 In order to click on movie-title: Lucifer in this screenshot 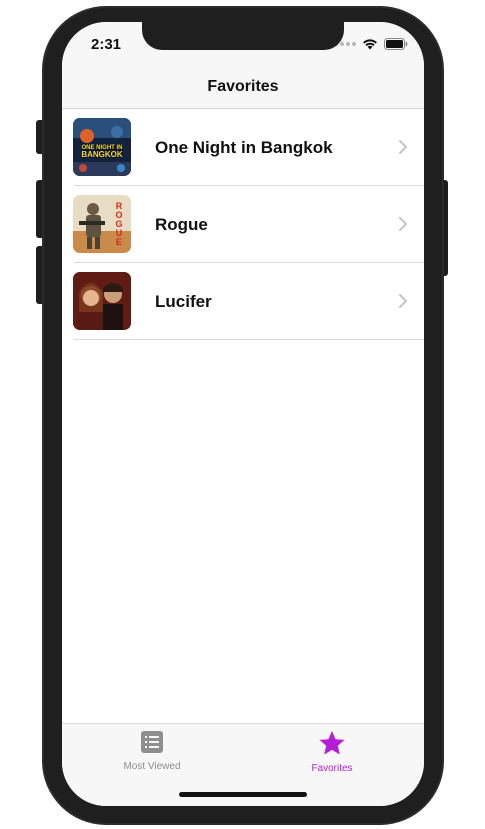, I will do `click(183, 301)`.